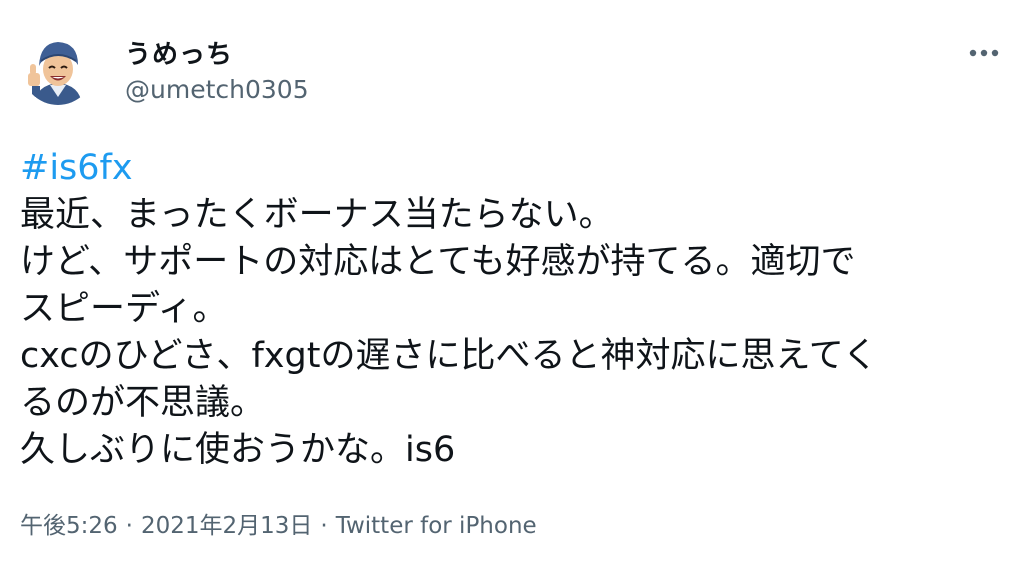  What do you see at coordinates (436, 526) in the screenshot?
I see `tweet-source-link: Twitter for iPhone` at bounding box center [436, 526].